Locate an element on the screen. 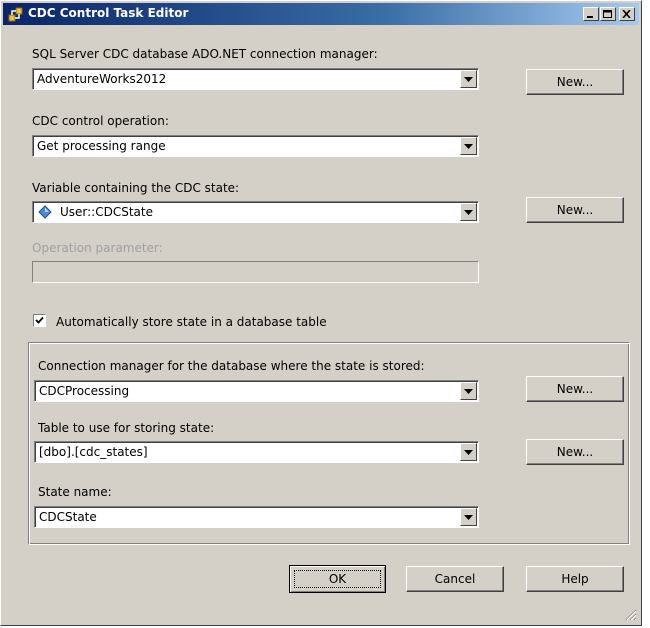 The width and height of the screenshot is (650, 628). variable-icon is located at coordinates (45, 212).